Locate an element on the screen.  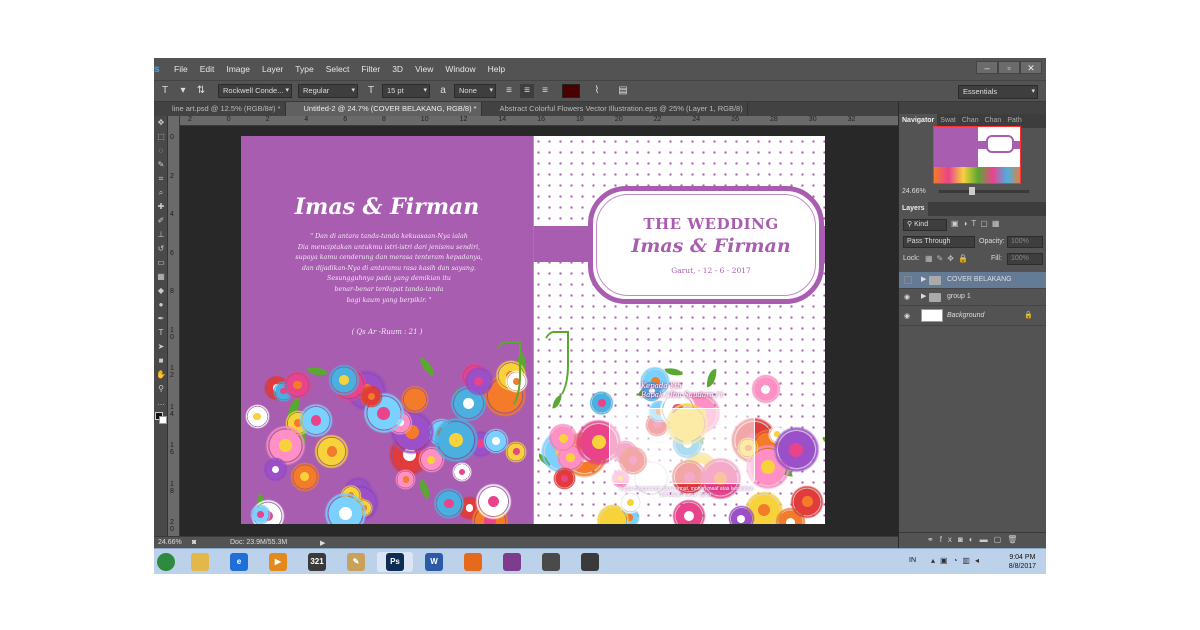
status-info-icon: ◙ is located at coordinates (197, 542).